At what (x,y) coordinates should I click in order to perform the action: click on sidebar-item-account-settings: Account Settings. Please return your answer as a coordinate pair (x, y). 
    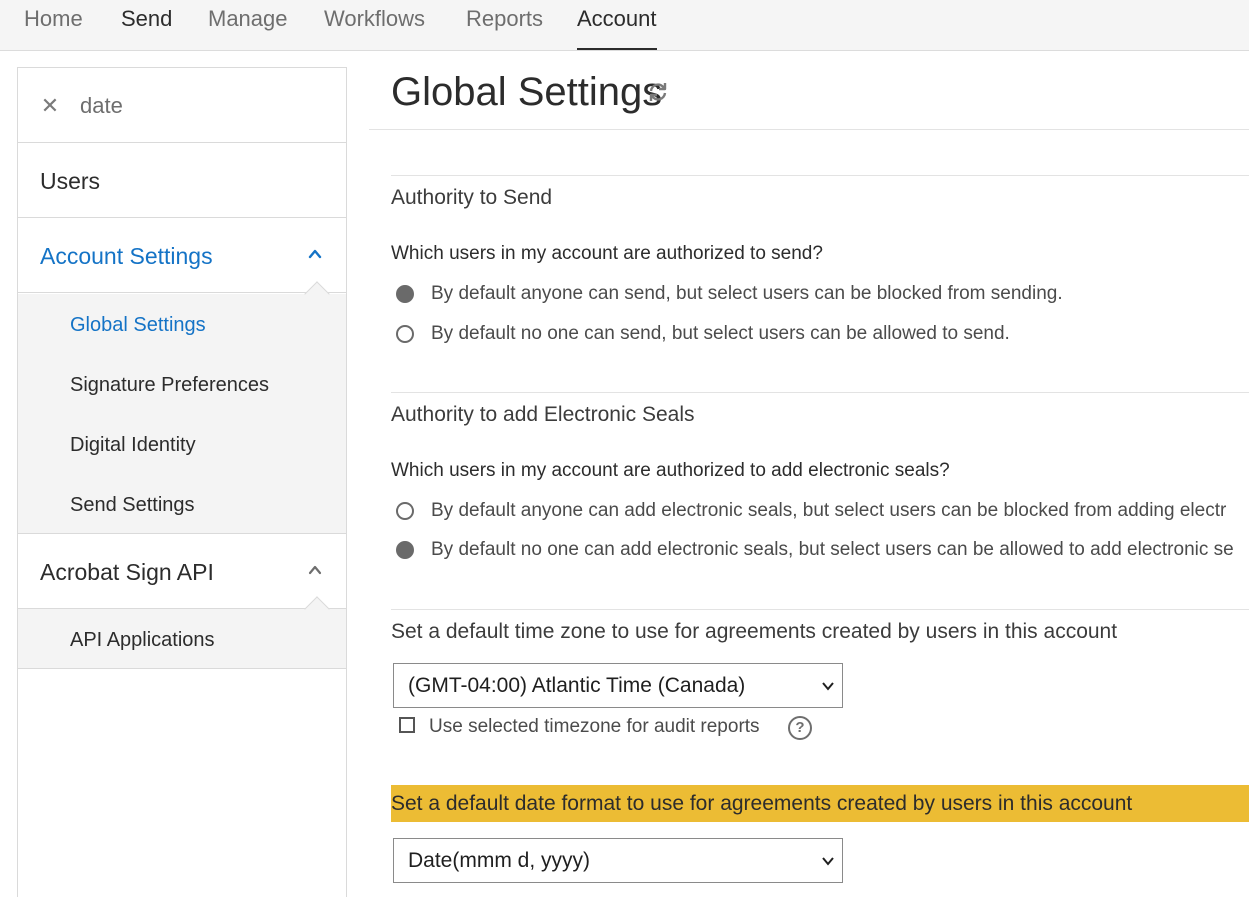
    Looking at the image, I should click on (182, 255).